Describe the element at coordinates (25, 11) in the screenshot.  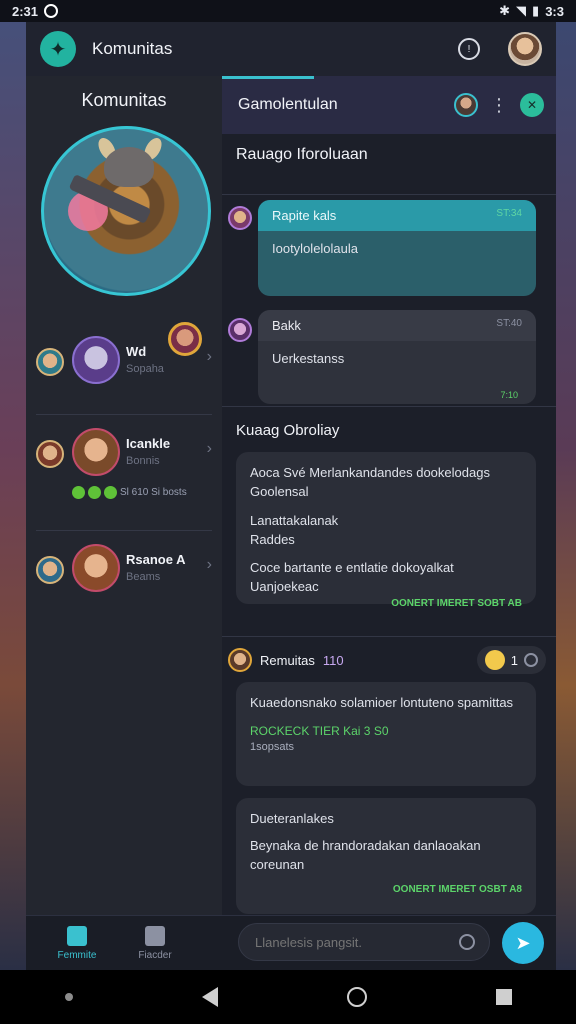
I see `status-time: 2:31` at that location.